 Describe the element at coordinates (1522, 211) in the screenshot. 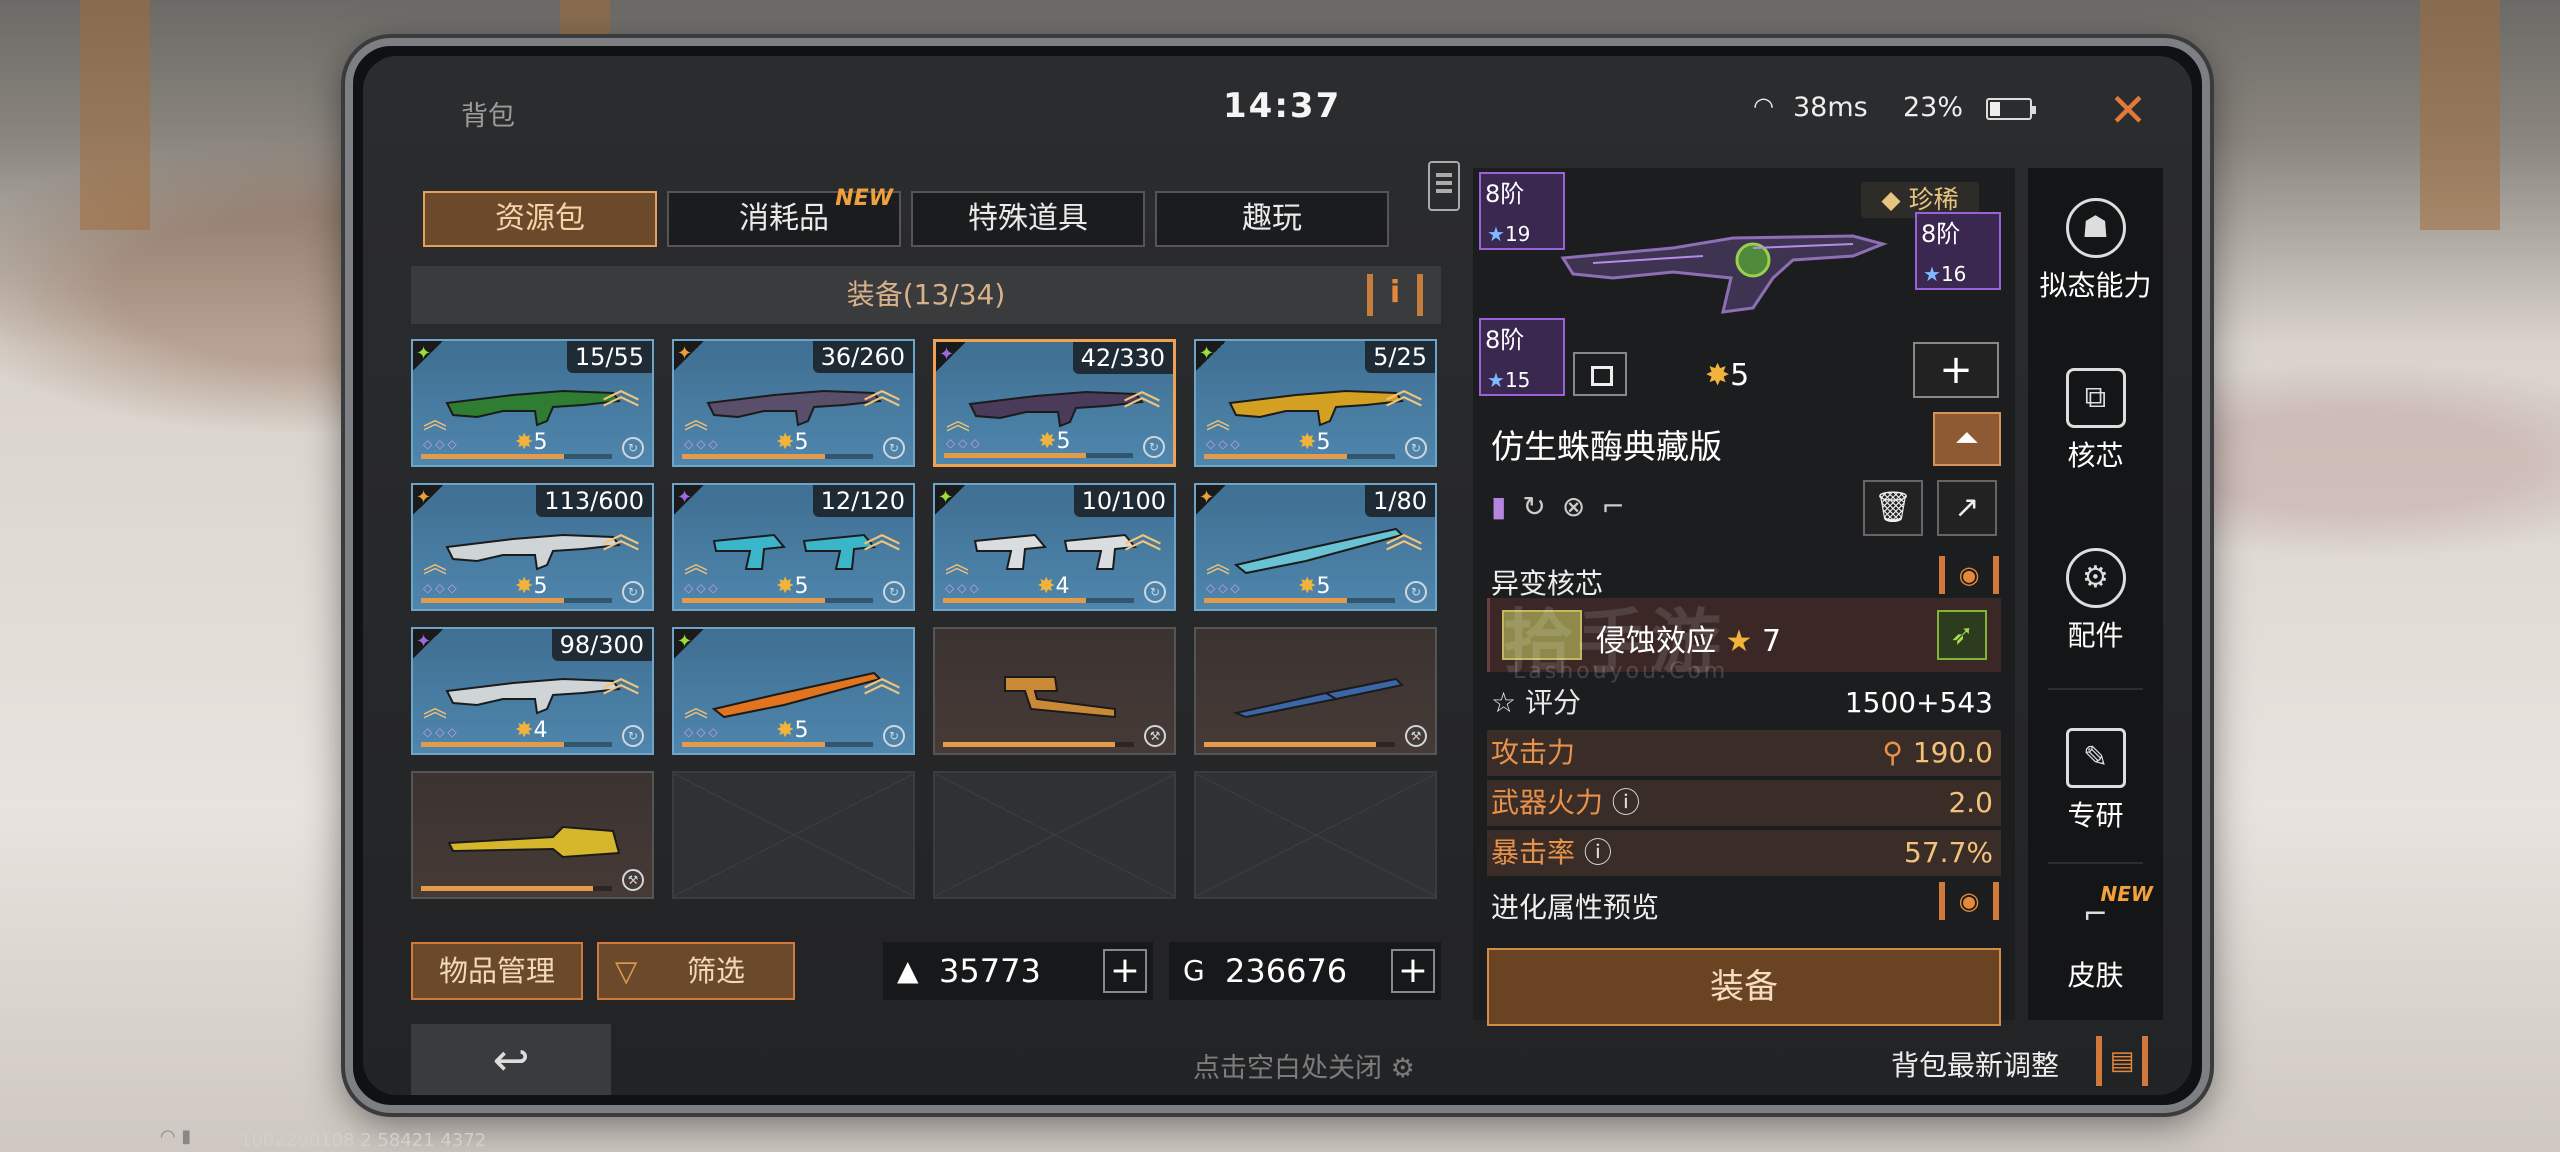

I see `attachment-slot: 8阶 ★19` at that location.